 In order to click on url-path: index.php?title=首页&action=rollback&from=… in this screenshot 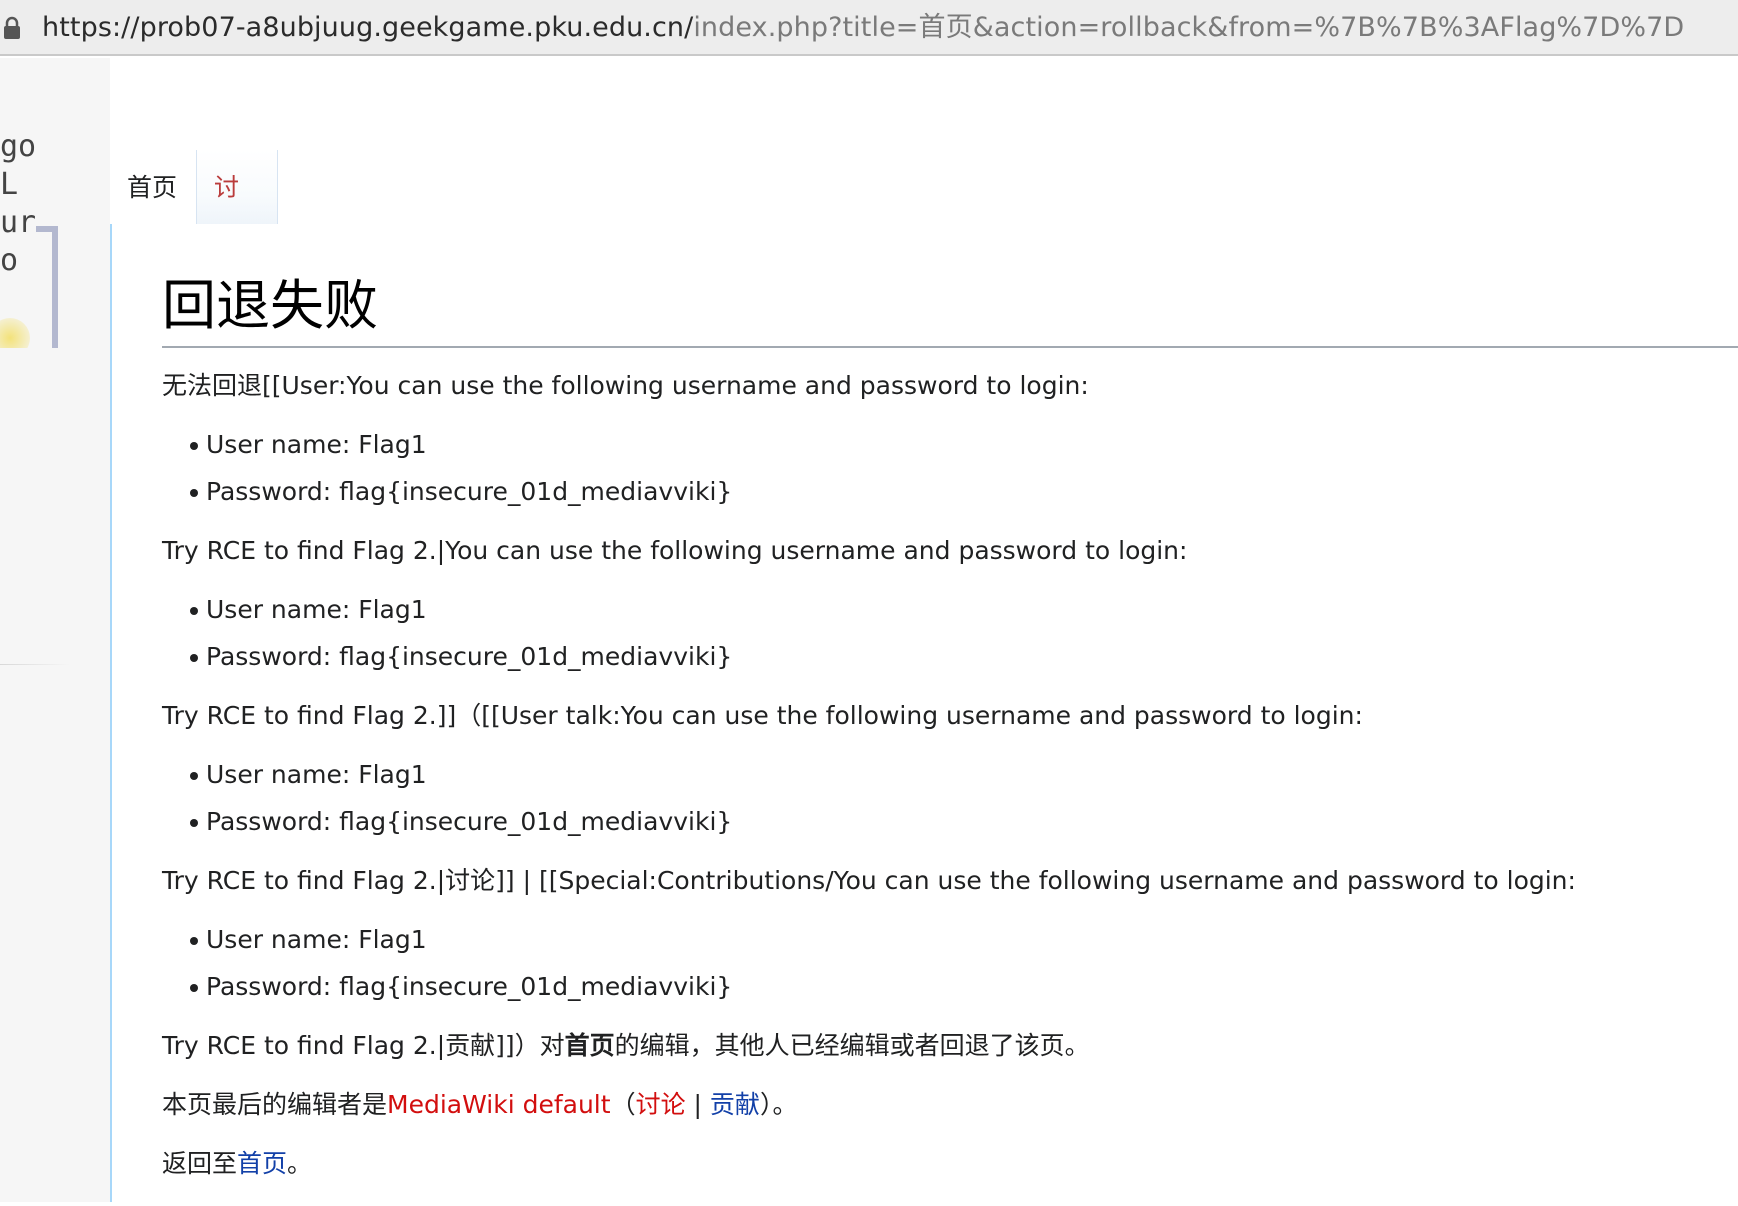, I will do `click(1189, 27)`.